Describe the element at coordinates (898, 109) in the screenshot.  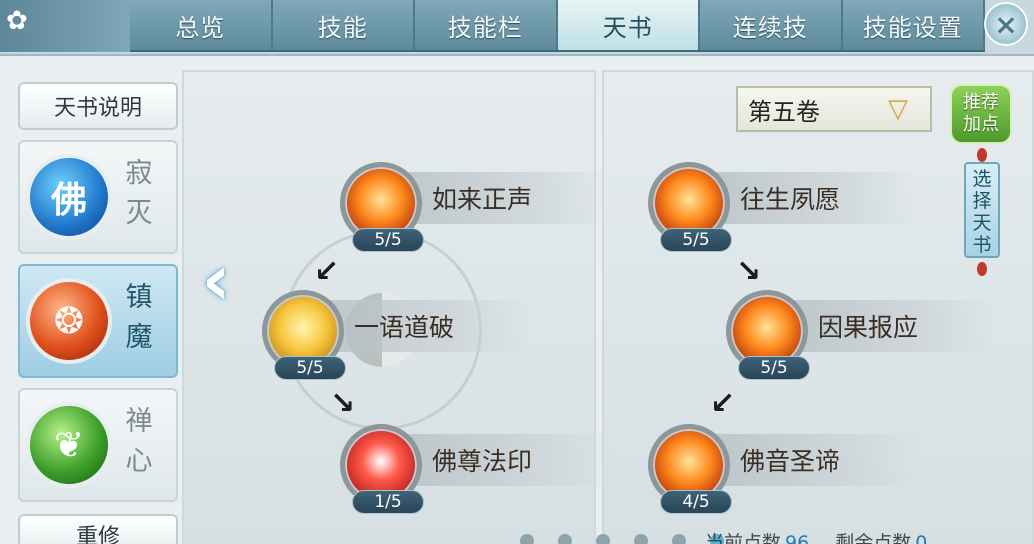
I see `chevron-down-icon: ▽` at that location.